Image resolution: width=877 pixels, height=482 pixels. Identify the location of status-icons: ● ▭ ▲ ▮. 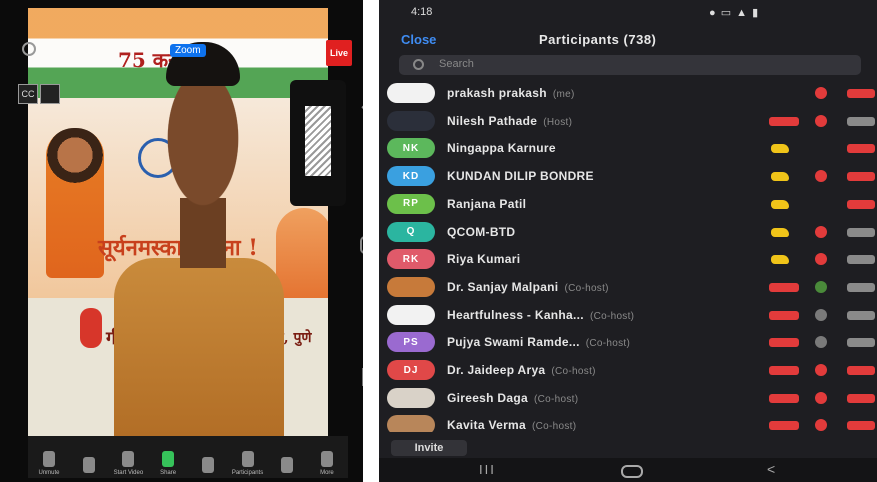
(734, 13).